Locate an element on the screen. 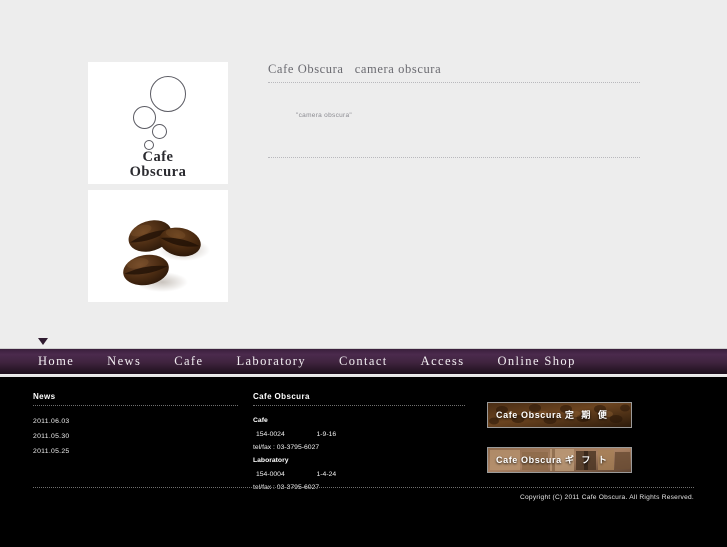  banner-gift-label: Cafe Obscura ギ フ ト is located at coordinates (552, 460).